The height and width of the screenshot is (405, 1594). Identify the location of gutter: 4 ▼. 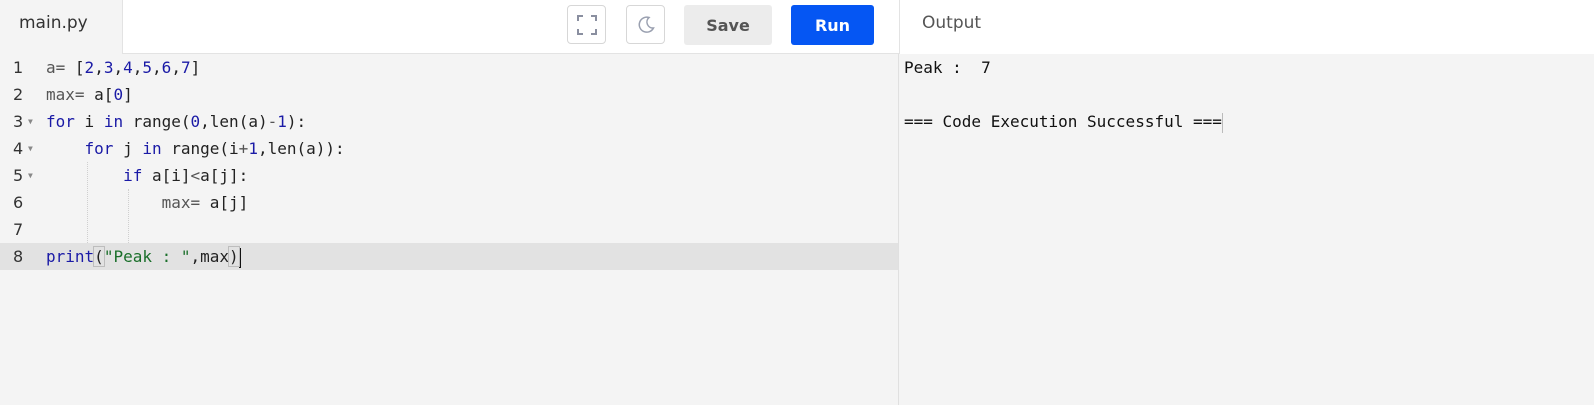
(20, 148).